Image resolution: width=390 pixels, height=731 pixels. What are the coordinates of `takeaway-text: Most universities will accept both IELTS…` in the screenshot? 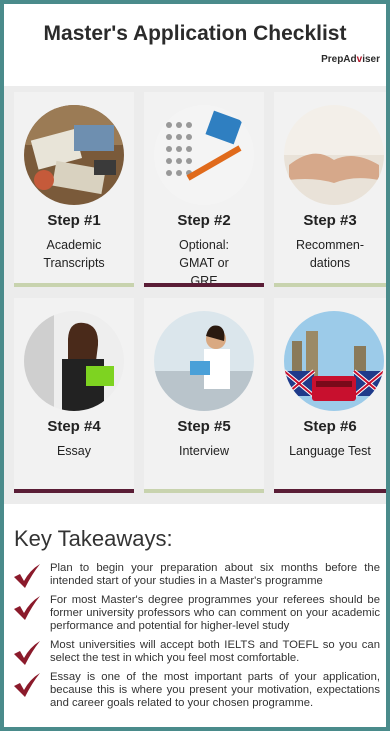 It's located at (215, 651).